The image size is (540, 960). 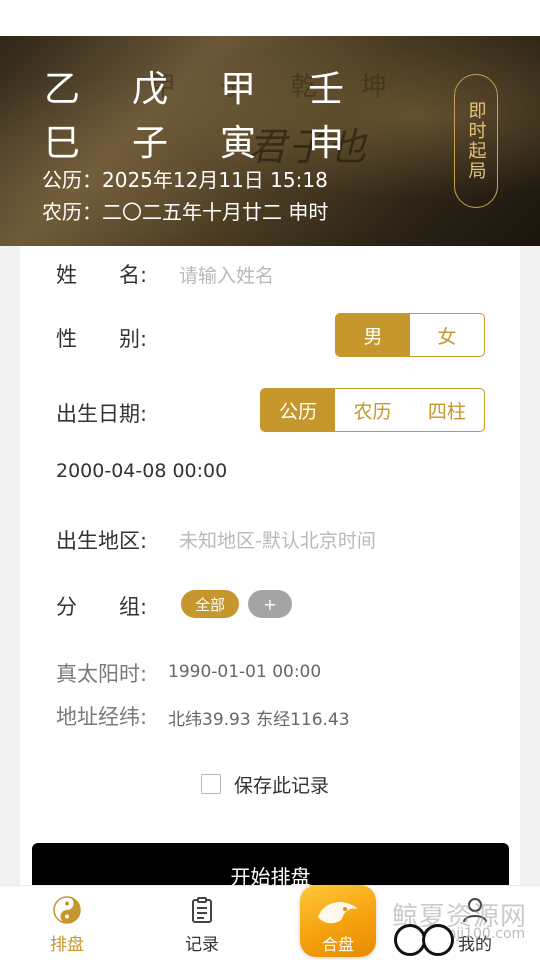 I want to click on bazi-heavenly-stems: 乙戊甲壬, so click(x=220, y=86).